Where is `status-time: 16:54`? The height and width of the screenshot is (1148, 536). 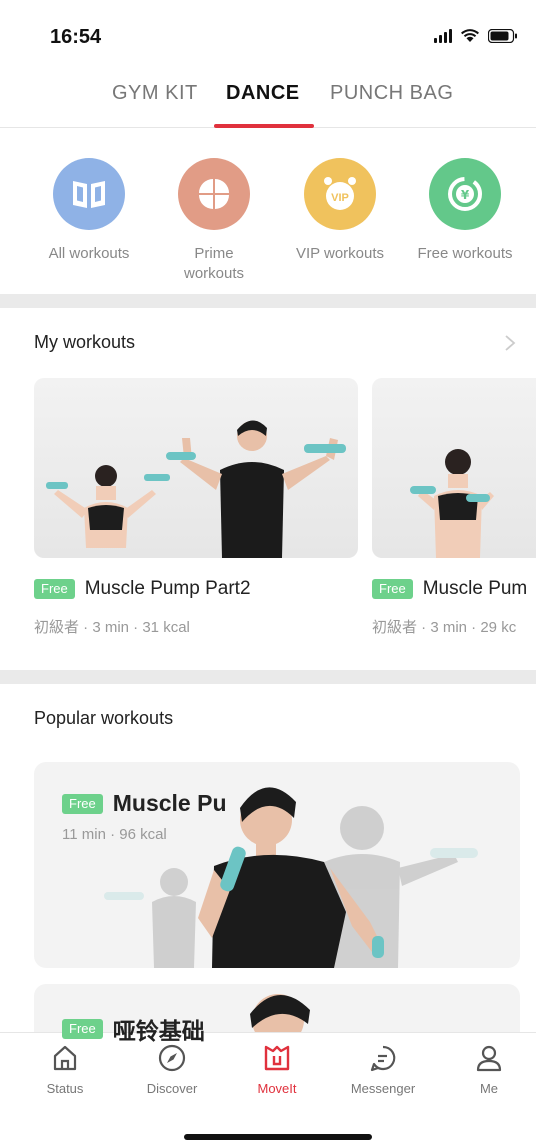 status-time: 16:54 is located at coordinates (76, 37).